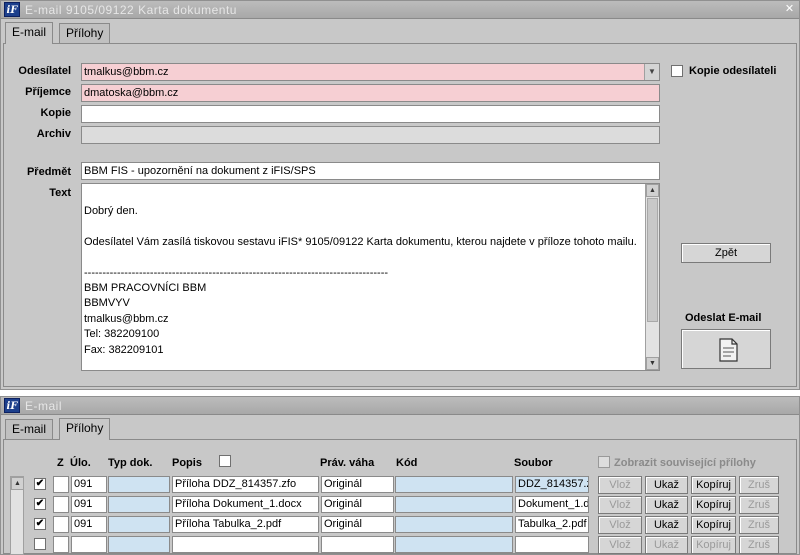 This screenshot has width=800, height=555. Describe the element at coordinates (370, 135) in the screenshot. I see `archive-input` at that location.